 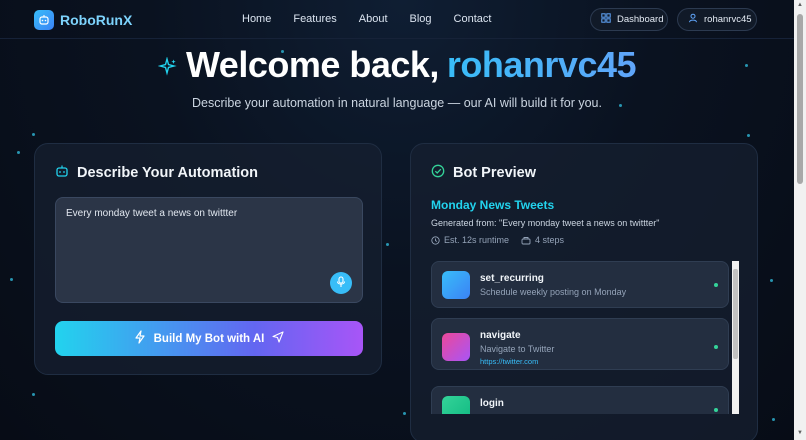 What do you see at coordinates (312, 64) in the screenshot?
I see `title-prefix: Welcome back,` at bounding box center [312, 64].